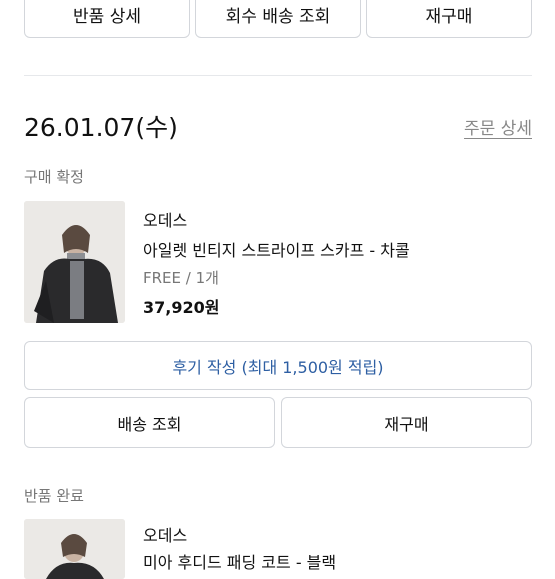  I want to click on return-detail-label: 반품 상세, so click(107, 16).